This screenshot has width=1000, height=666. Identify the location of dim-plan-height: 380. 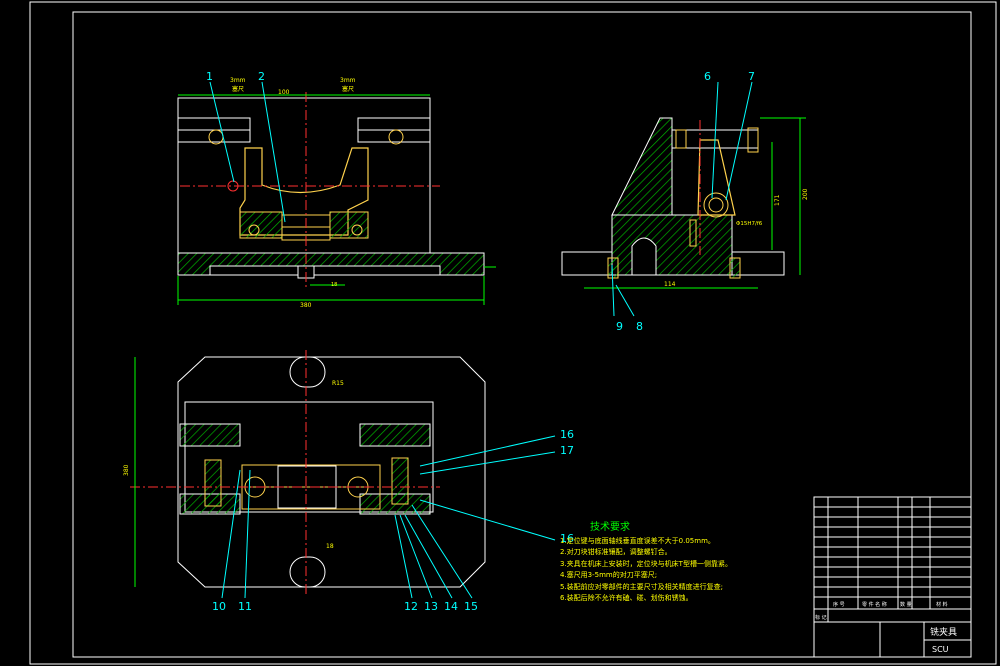
(126, 470).